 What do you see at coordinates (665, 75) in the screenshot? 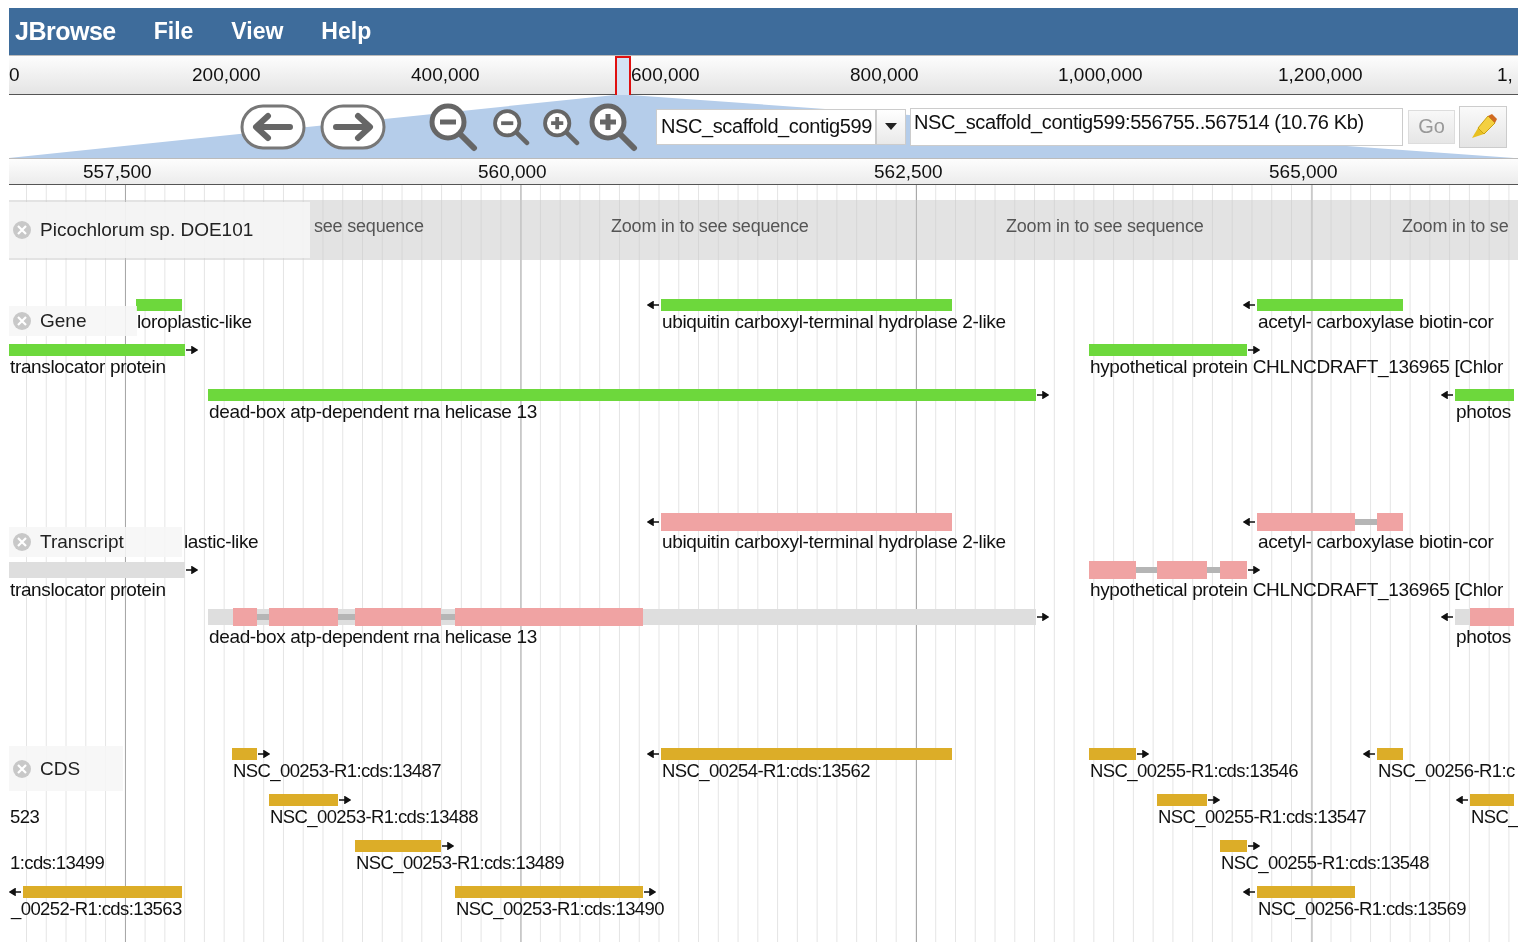
I see `ruler-label: 600,000` at bounding box center [665, 75].